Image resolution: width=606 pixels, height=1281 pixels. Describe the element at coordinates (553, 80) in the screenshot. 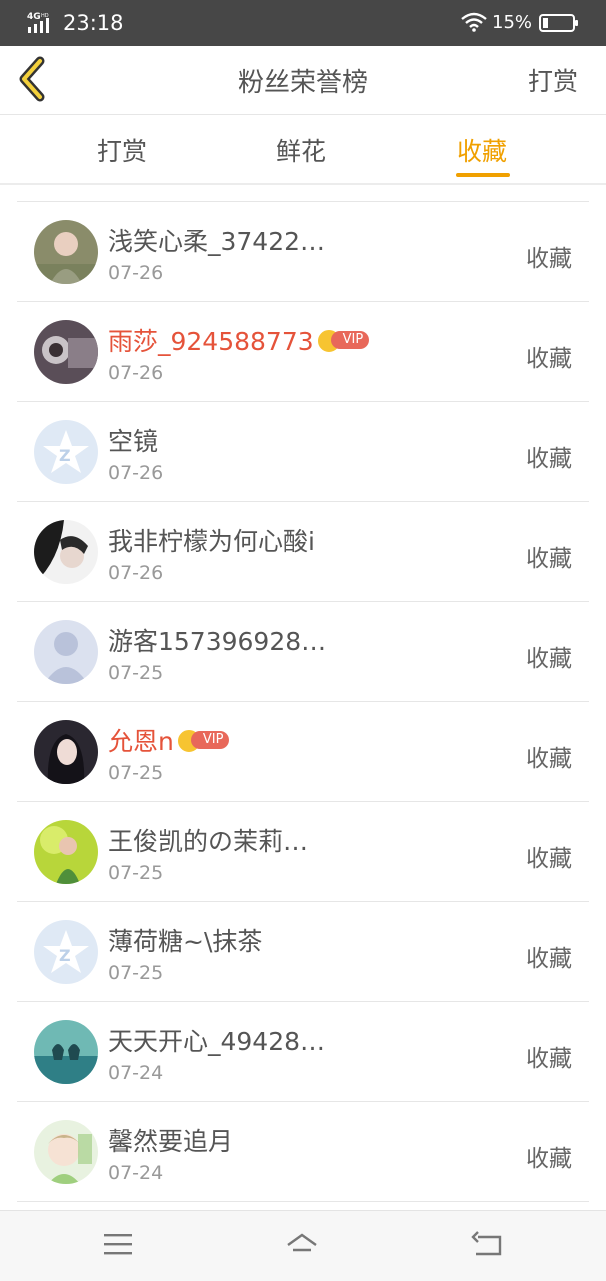

I see `reward-button: 打赏` at that location.